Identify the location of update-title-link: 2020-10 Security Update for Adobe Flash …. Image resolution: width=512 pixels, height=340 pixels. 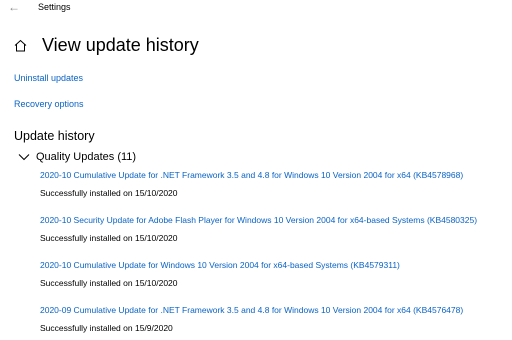
(258, 220).